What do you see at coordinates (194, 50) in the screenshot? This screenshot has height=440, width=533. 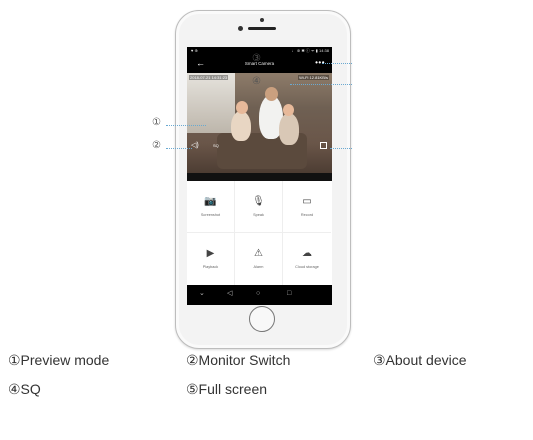 I see `status-left-icons: ♥ ⊕` at bounding box center [194, 50].